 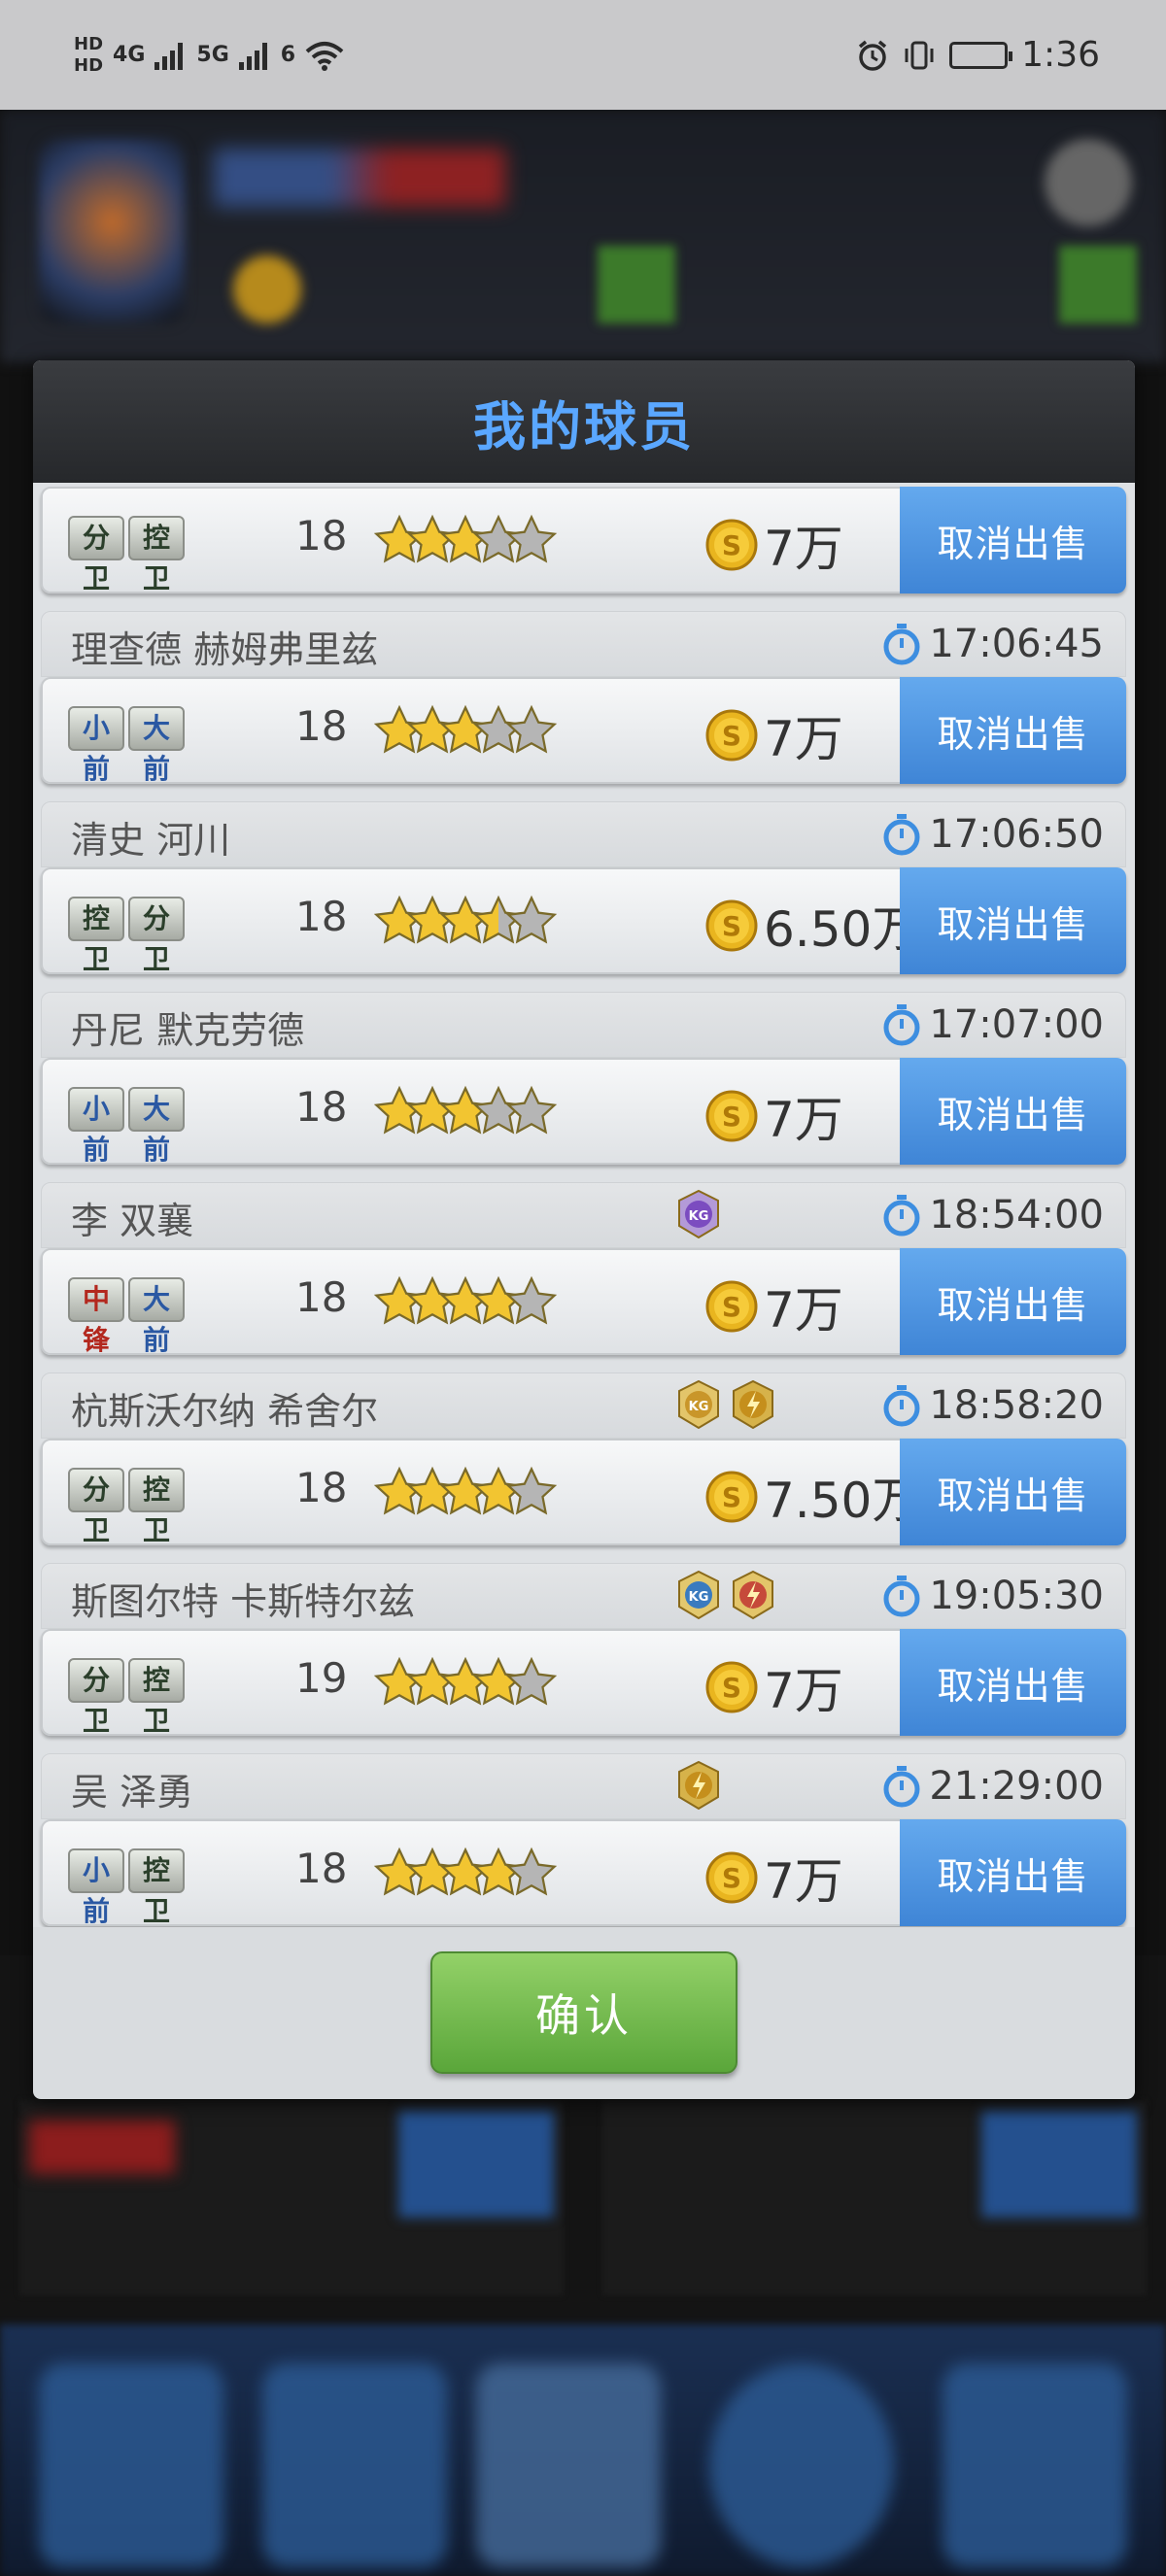 What do you see at coordinates (993, 834) in the screenshot?
I see `sale-timer: 17:06:50` at bounding box center [993, 834].